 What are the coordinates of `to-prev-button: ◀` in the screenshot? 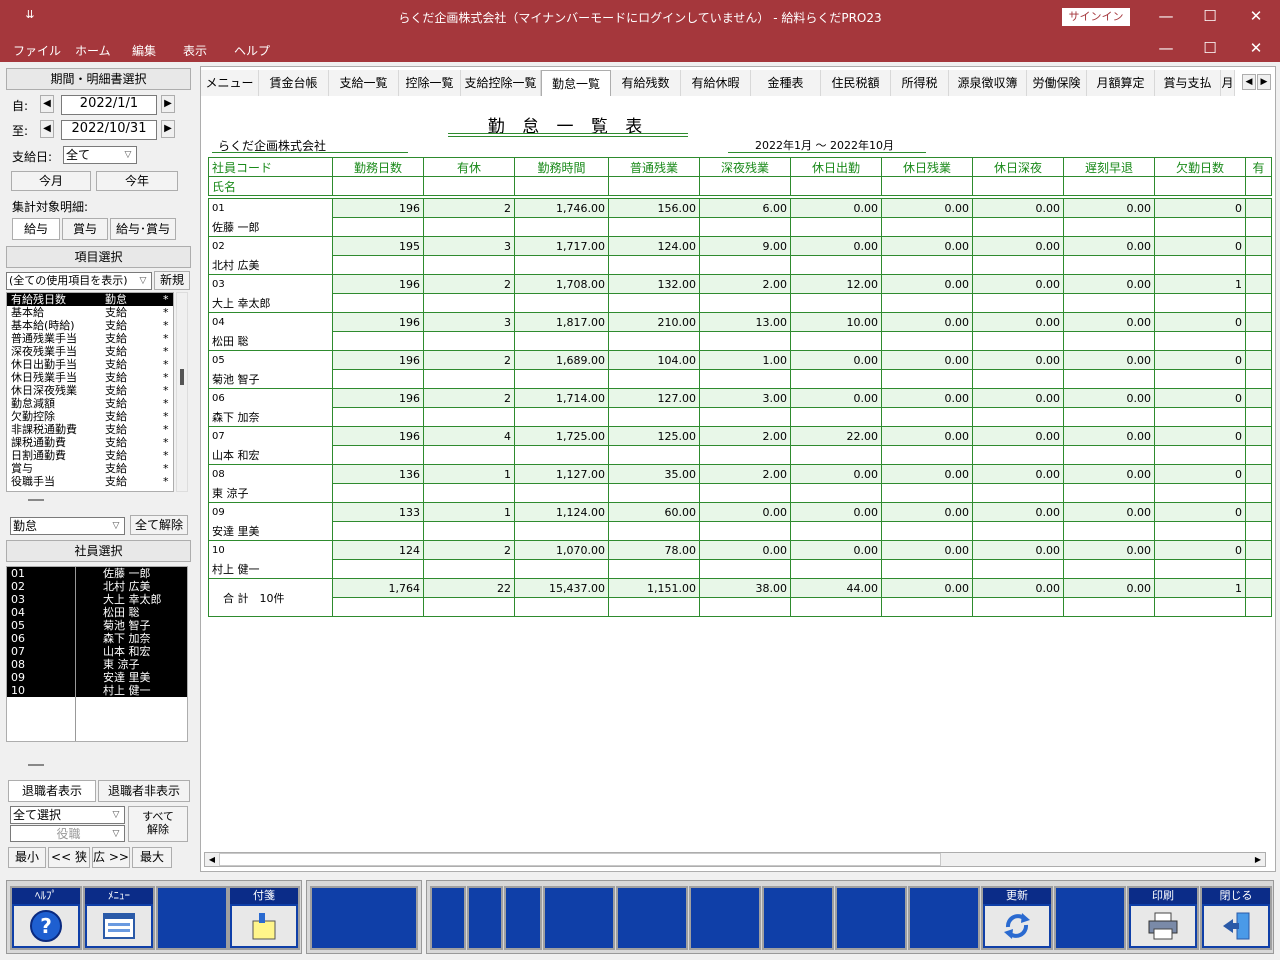 It's located at (47, 129).